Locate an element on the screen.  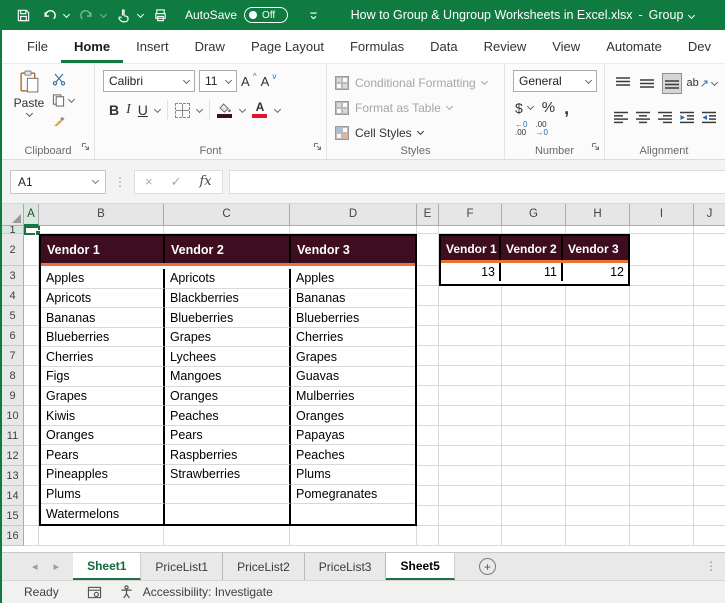
fill-color-chevron is located at coordinates (242, 109).